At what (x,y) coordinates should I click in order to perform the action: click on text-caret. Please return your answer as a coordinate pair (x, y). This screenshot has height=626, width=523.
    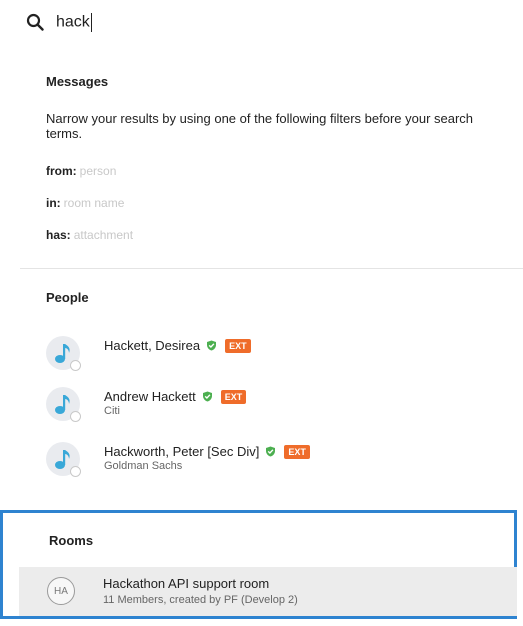
    Looking at the image, I should click on (91, 22).